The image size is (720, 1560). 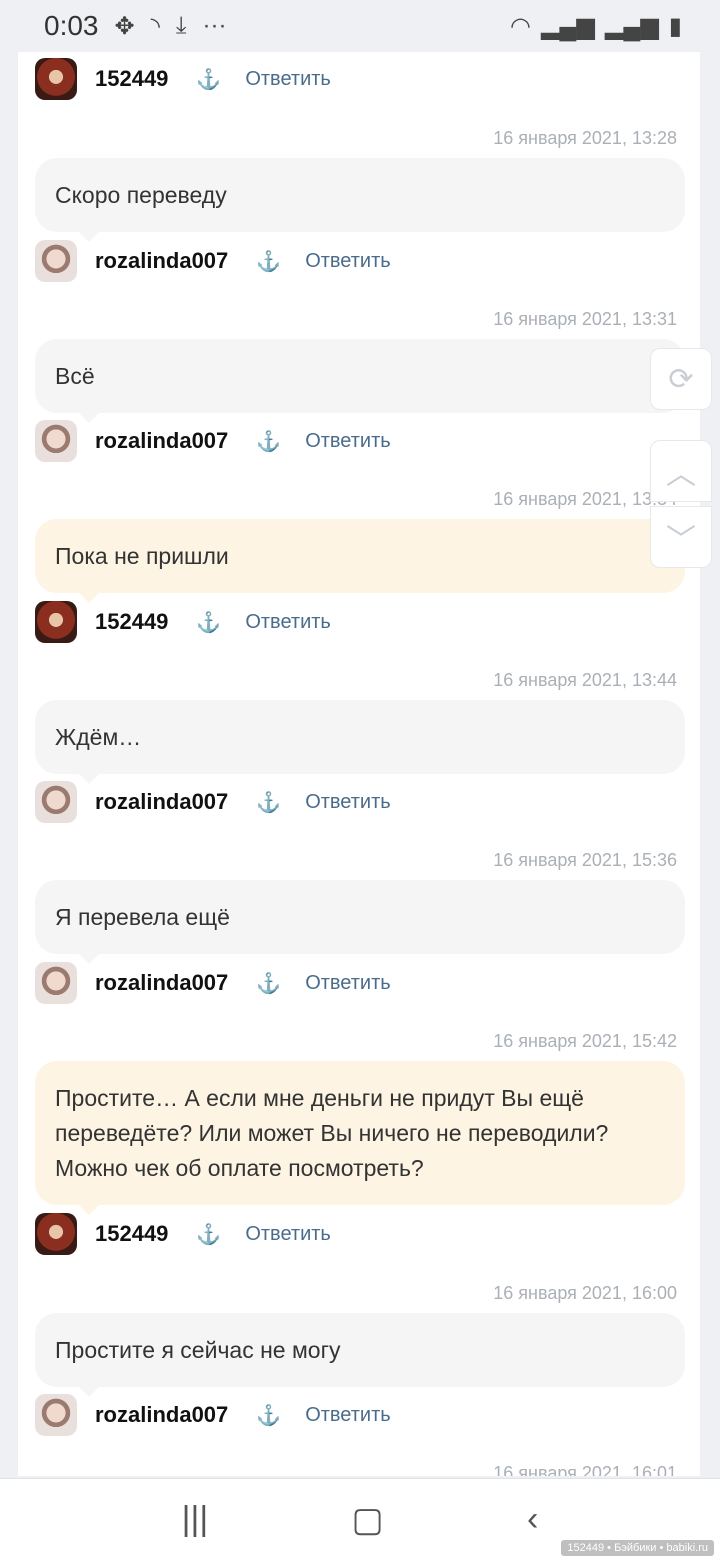 What do you see at coordinates (585, 138) in the screenshot?
I see `comment-date: 16 января 2021, 13:28` at bounding box center [585, 138].